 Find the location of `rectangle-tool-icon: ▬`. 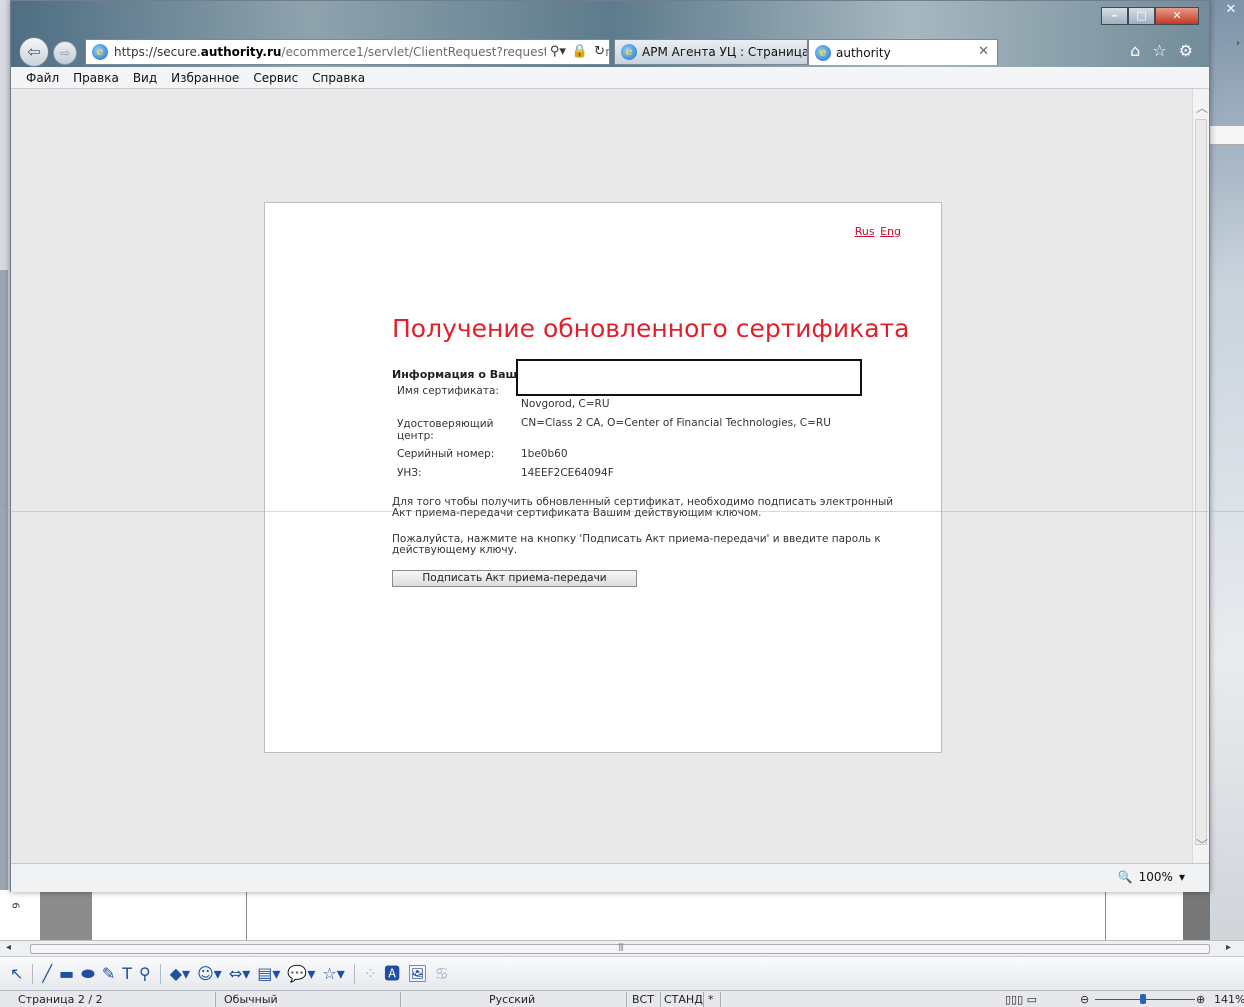

rectangle-tool-icon: ▬ is located at coordinates (66, 973).